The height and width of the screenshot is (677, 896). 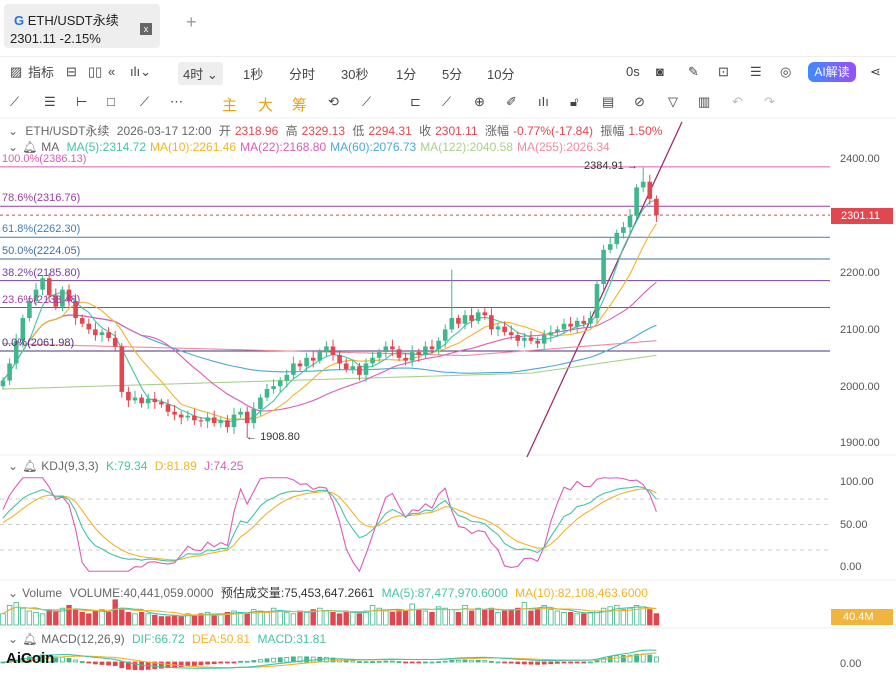 What do you see at coordinates (175, 466) in the screenshot?
I see `kdj-d: D:81.89` at bounding box center [175, 466].